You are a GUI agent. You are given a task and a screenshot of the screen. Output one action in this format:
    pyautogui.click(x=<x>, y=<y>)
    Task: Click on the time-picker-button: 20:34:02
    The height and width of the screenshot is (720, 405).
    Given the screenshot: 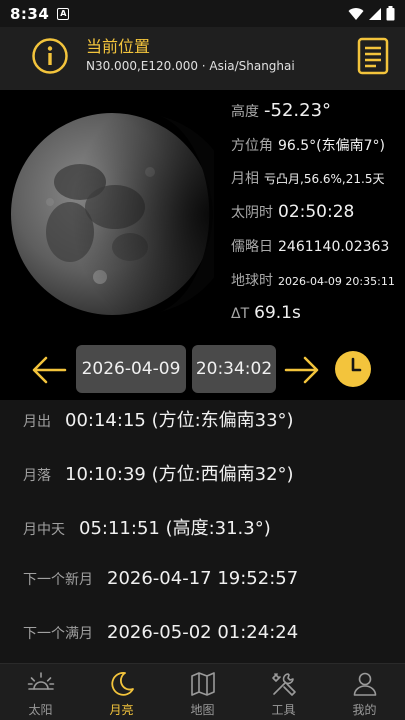 What is the action you would take?
    pyautogui.click(x=234, y=369)
    